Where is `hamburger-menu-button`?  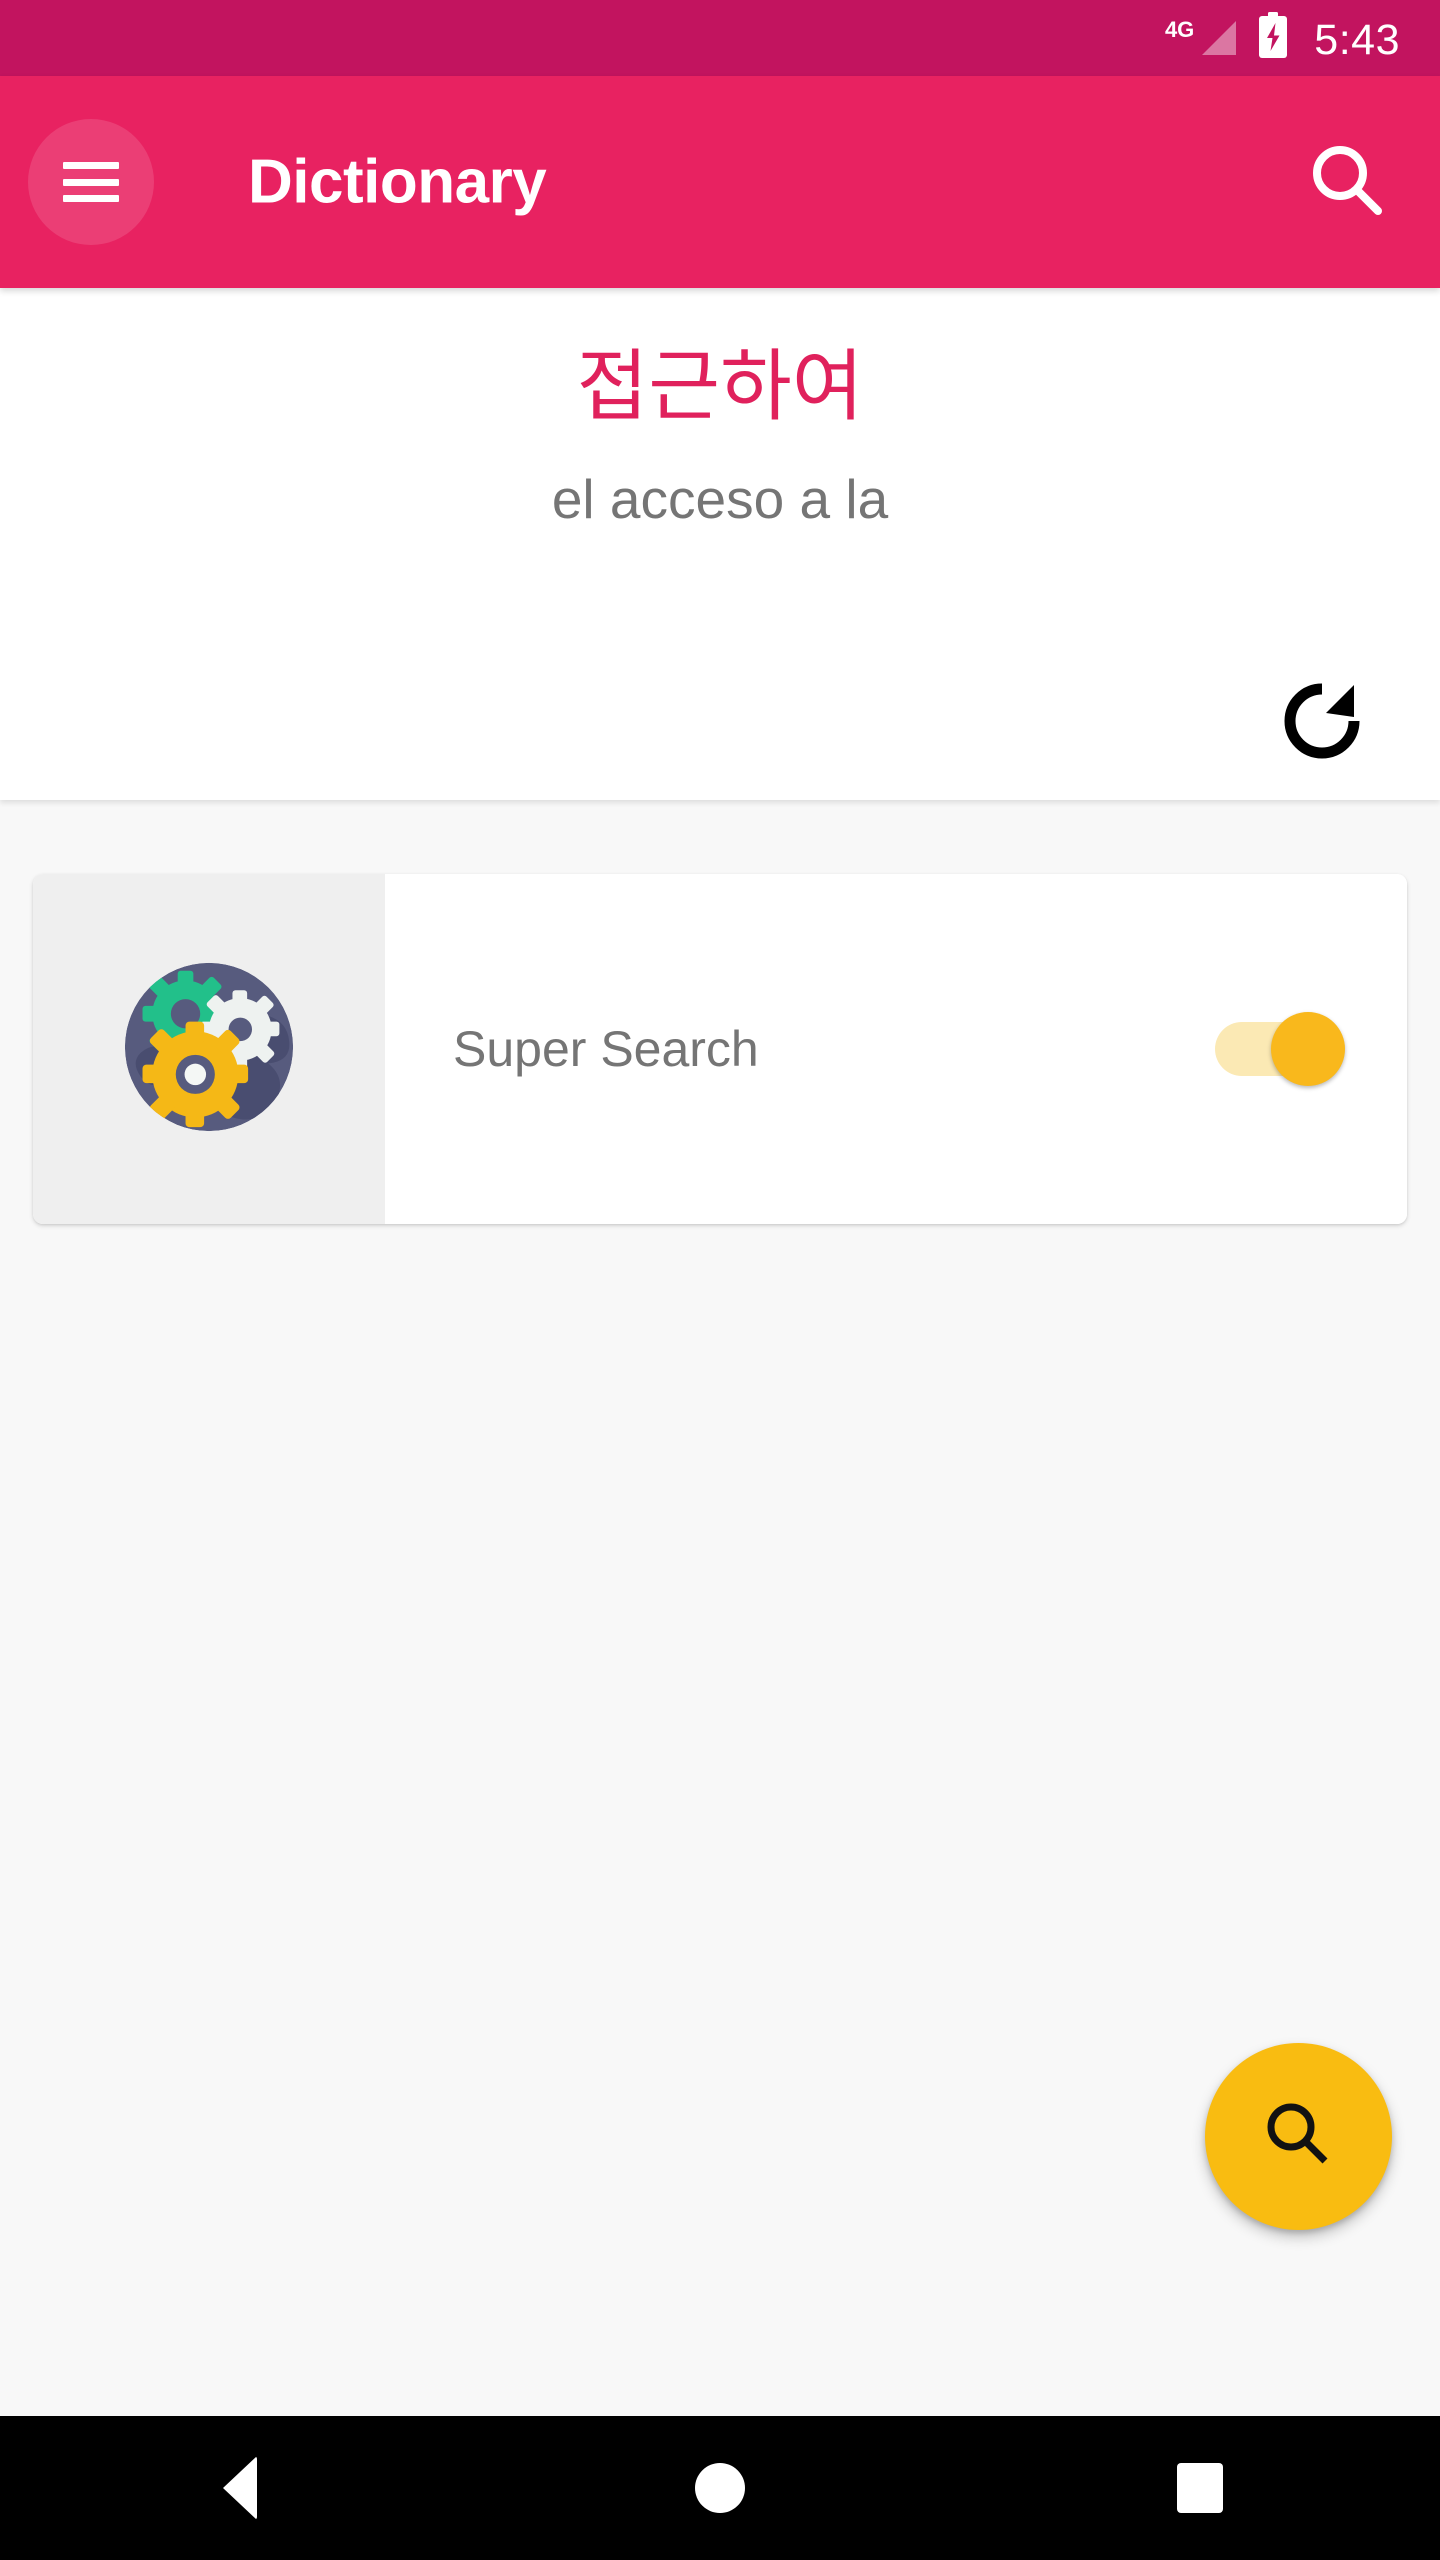 hamburger-menu-button is located at coordinates (91, 182).